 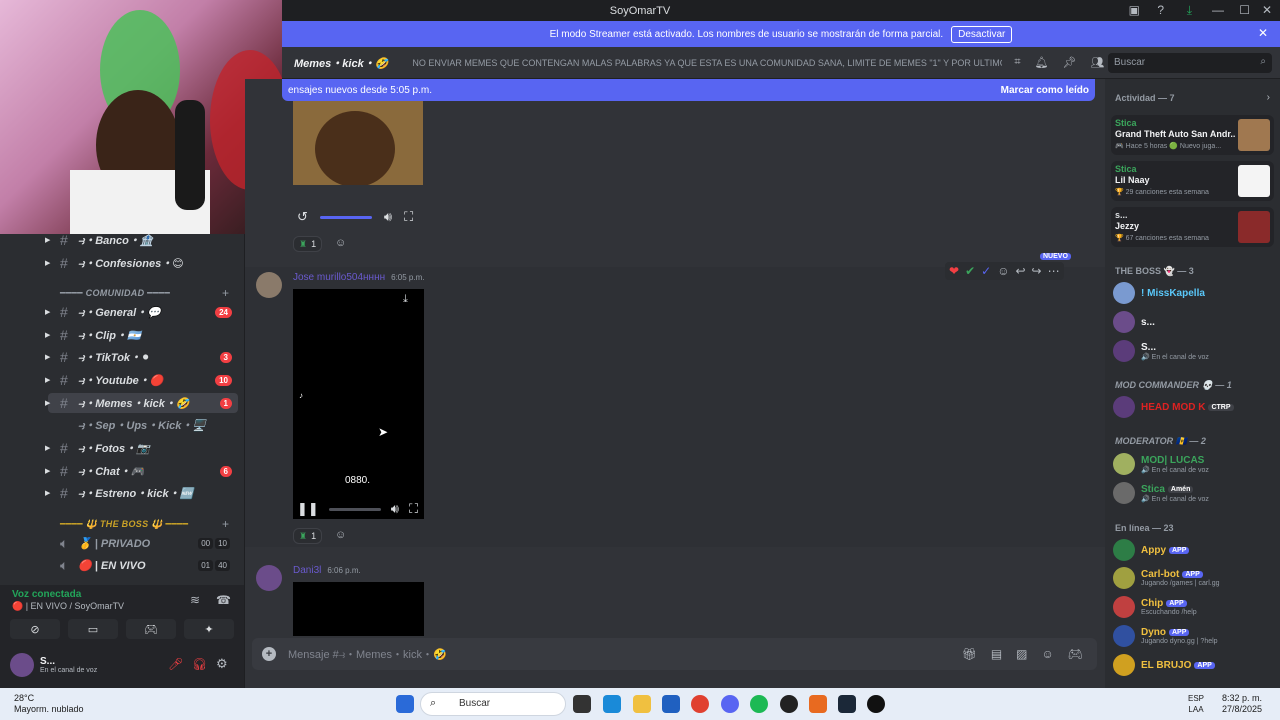 I want to click on activity-card: s... Jezzy 🏆 67 canciones esta semana, so click(x=1192, y=227).